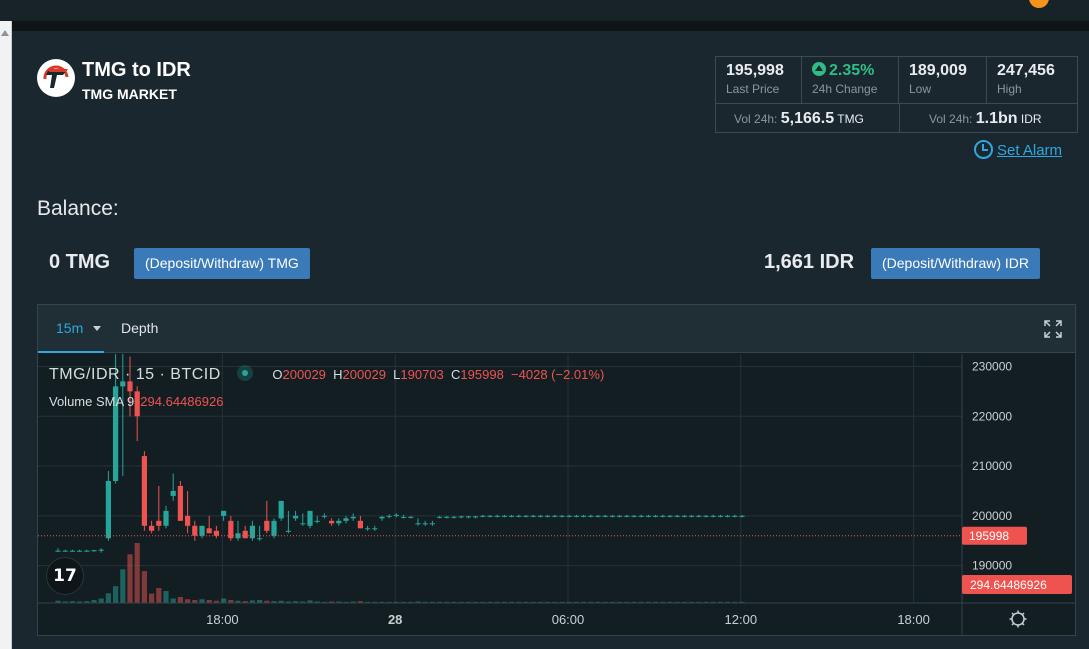 This screenshot has height=649, width=1089. I want to click on volume-sma-label: Volume SMA 9, so click(92, 401).